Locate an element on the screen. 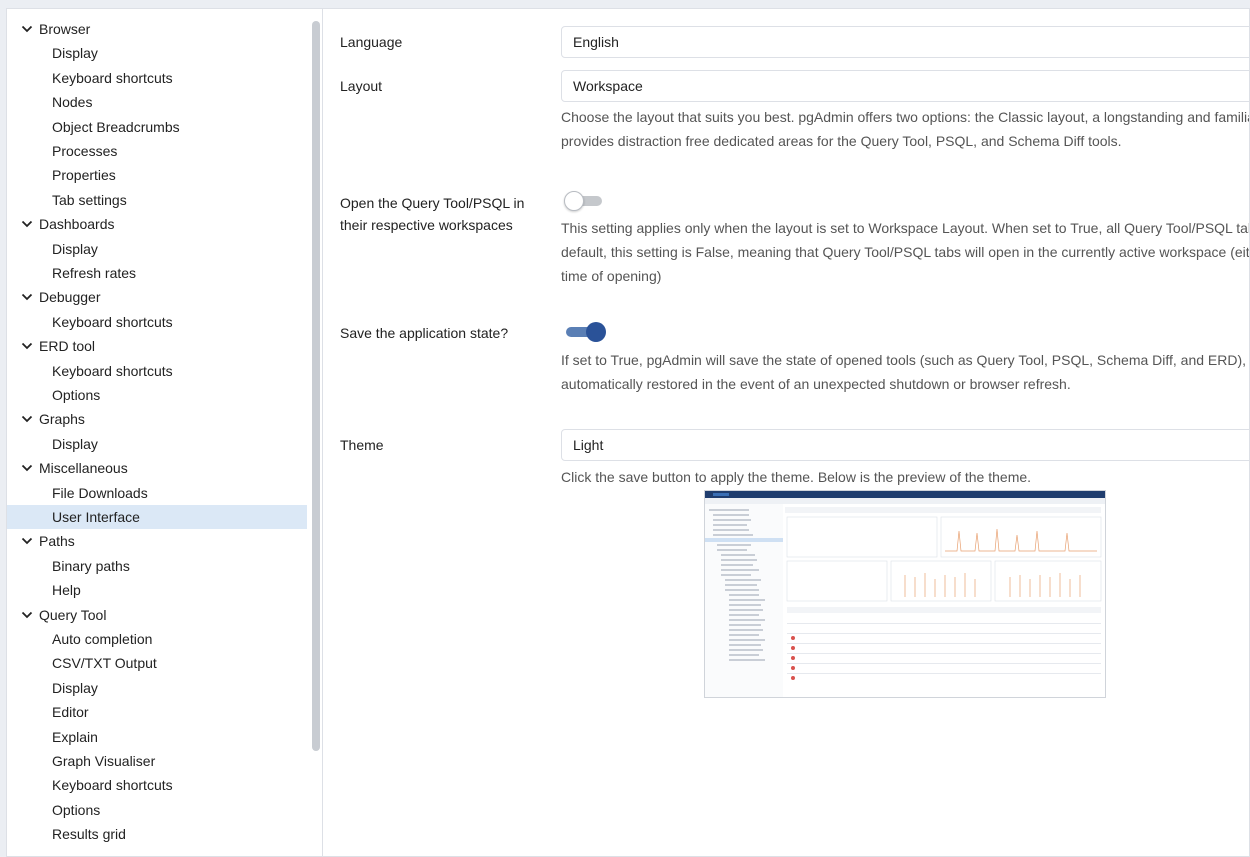 This screenshot has height=857, width=1250. tree-item-label: Results grid is located at coordinates (89, 834).